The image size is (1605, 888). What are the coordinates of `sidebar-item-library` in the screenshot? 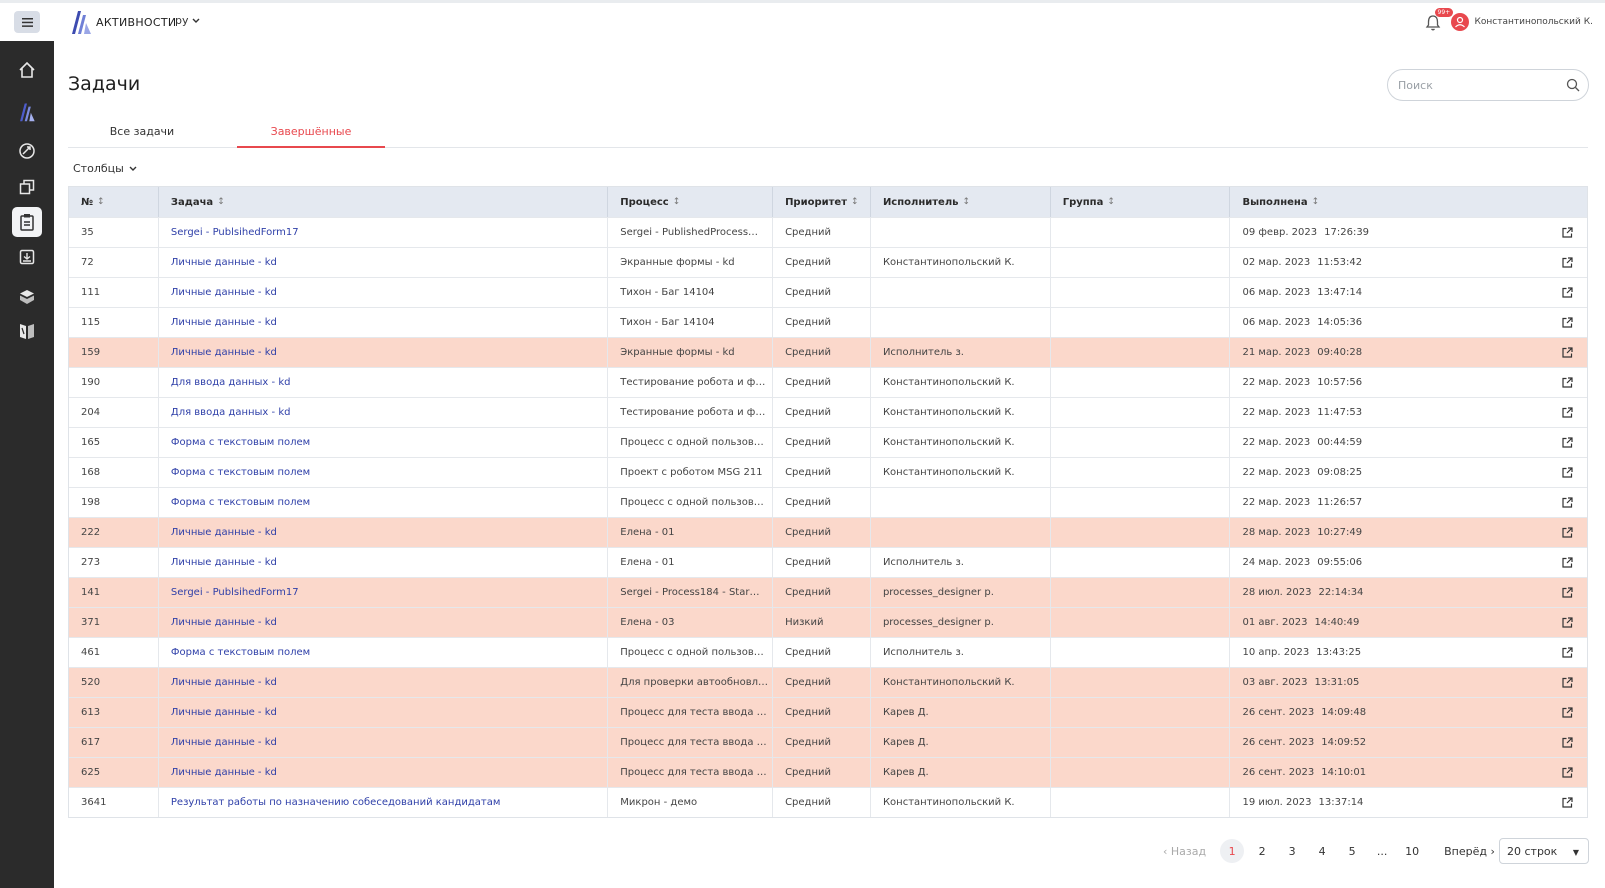 It's located at (27, 331).